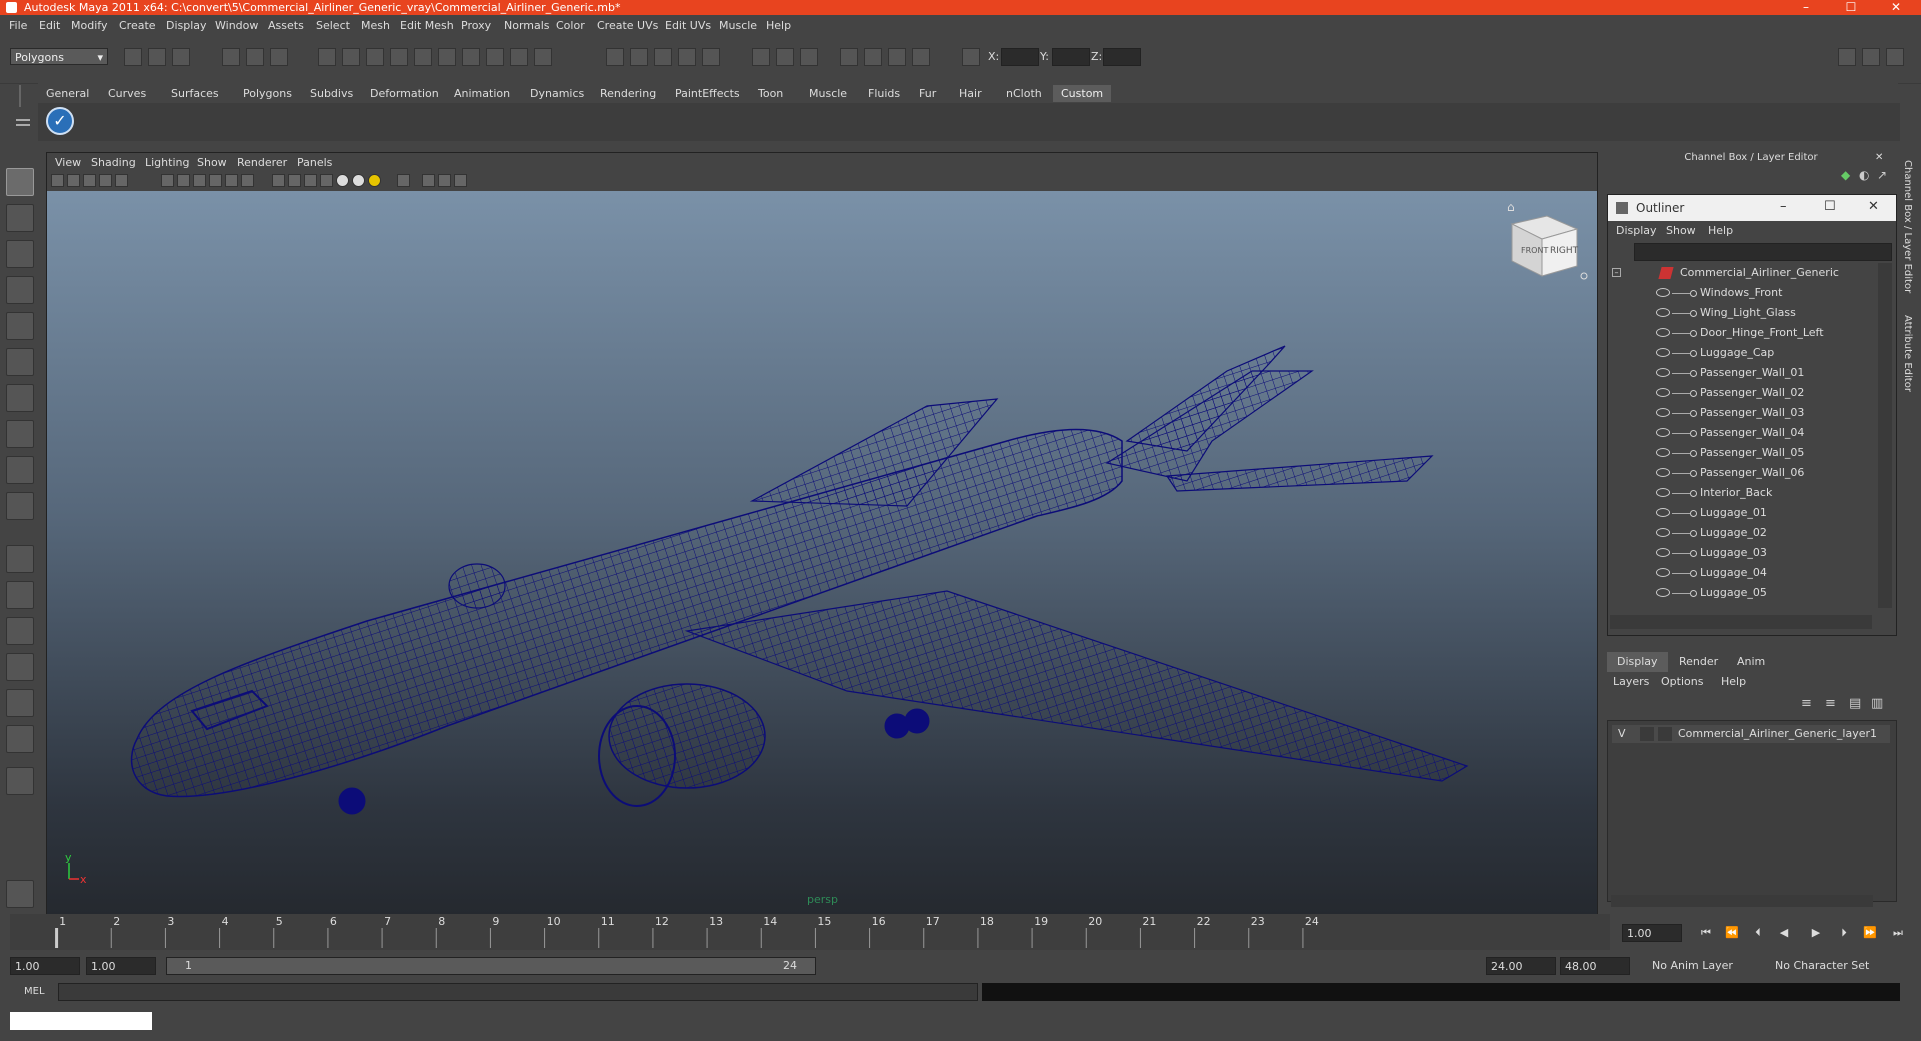 This screenshot has width=1921, height=1041. I want to click on film-gate-icon, so click(167, 180).